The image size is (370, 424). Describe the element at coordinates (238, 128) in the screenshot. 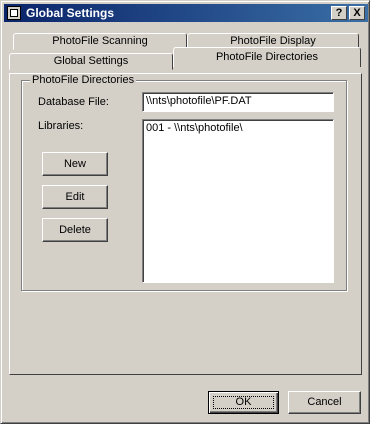

I see `list-item: 001 - \\nts\photofile\` at that location.